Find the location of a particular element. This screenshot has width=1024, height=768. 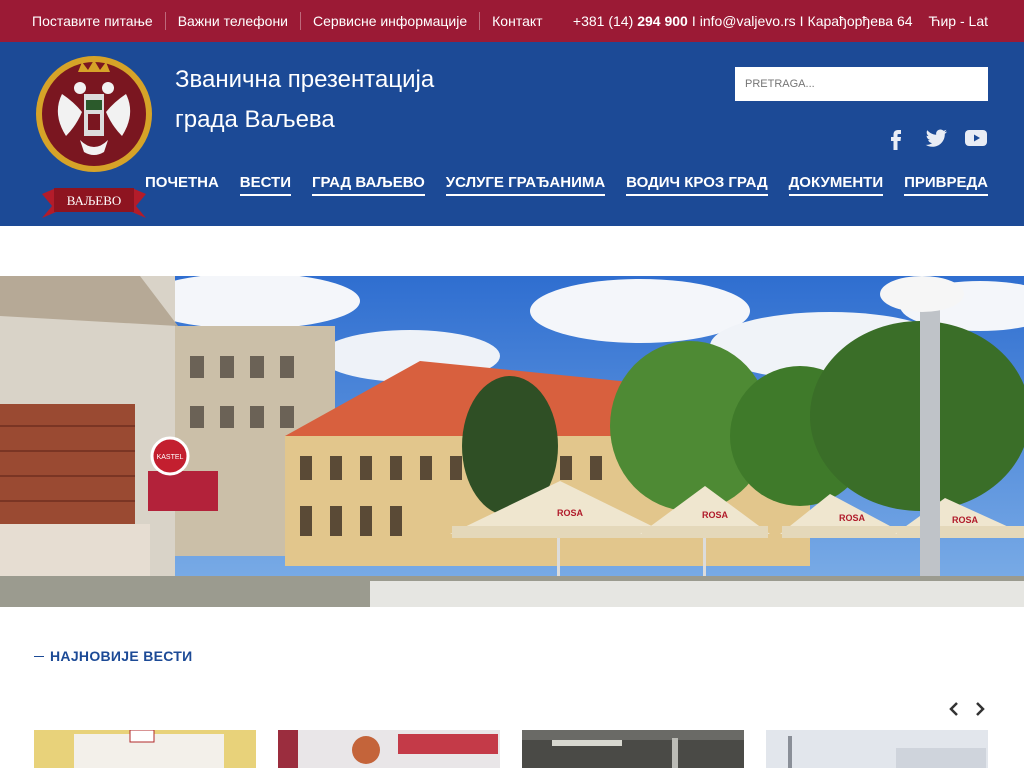

umbrella-text-3: ROSA is located at coordinates (852, 518).